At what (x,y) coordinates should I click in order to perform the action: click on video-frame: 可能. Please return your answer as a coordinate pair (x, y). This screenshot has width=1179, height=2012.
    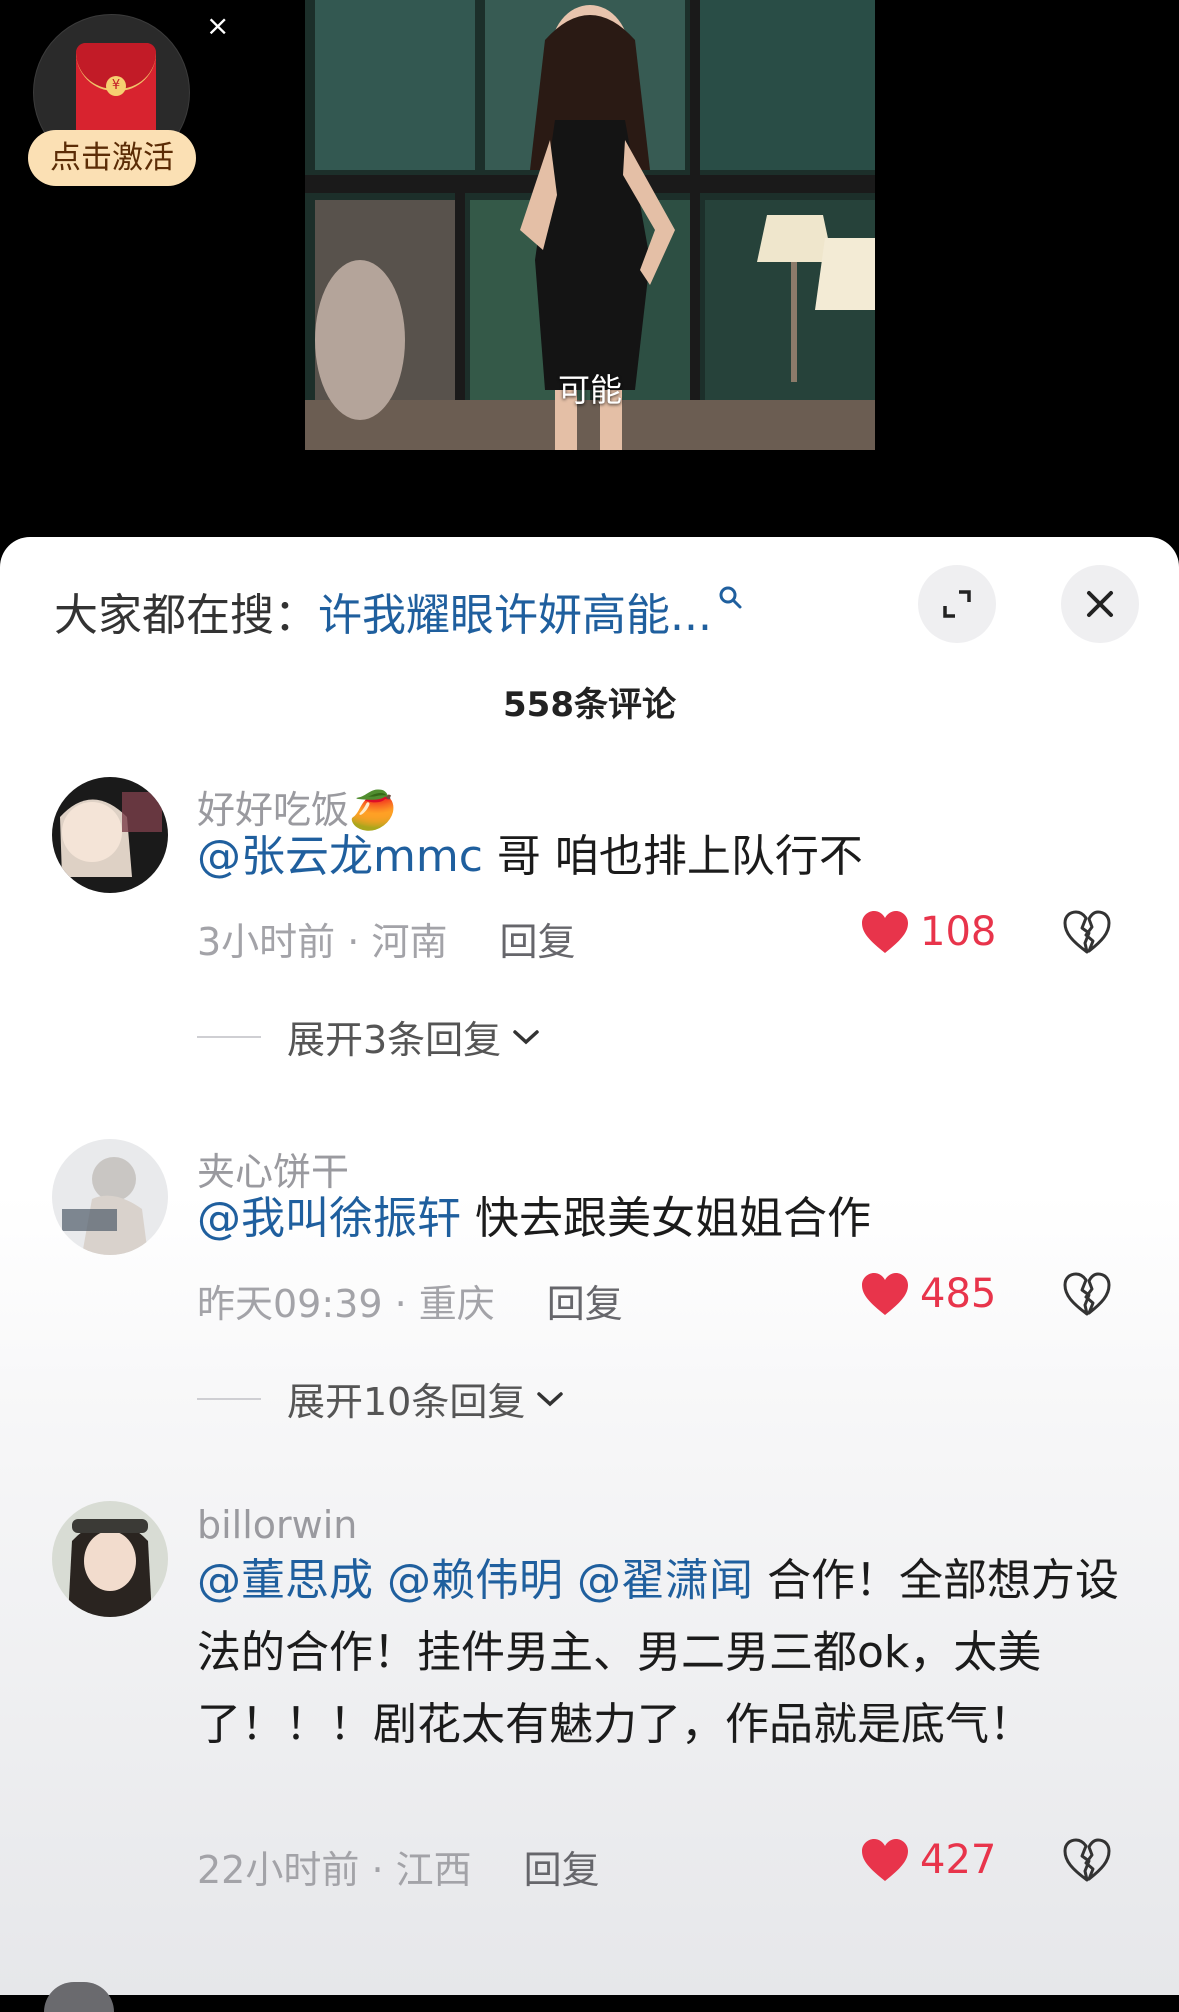
    Looking at the image, I should click on (590, 225).